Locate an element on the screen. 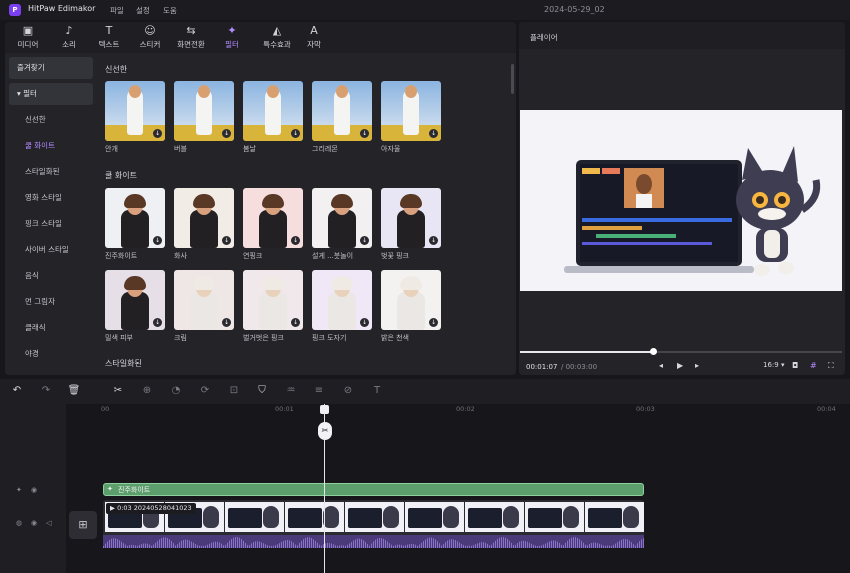 The width and height of the screenshot is (850, 573). next-frame-icon: ▸ is located at coordinates (697, 365).